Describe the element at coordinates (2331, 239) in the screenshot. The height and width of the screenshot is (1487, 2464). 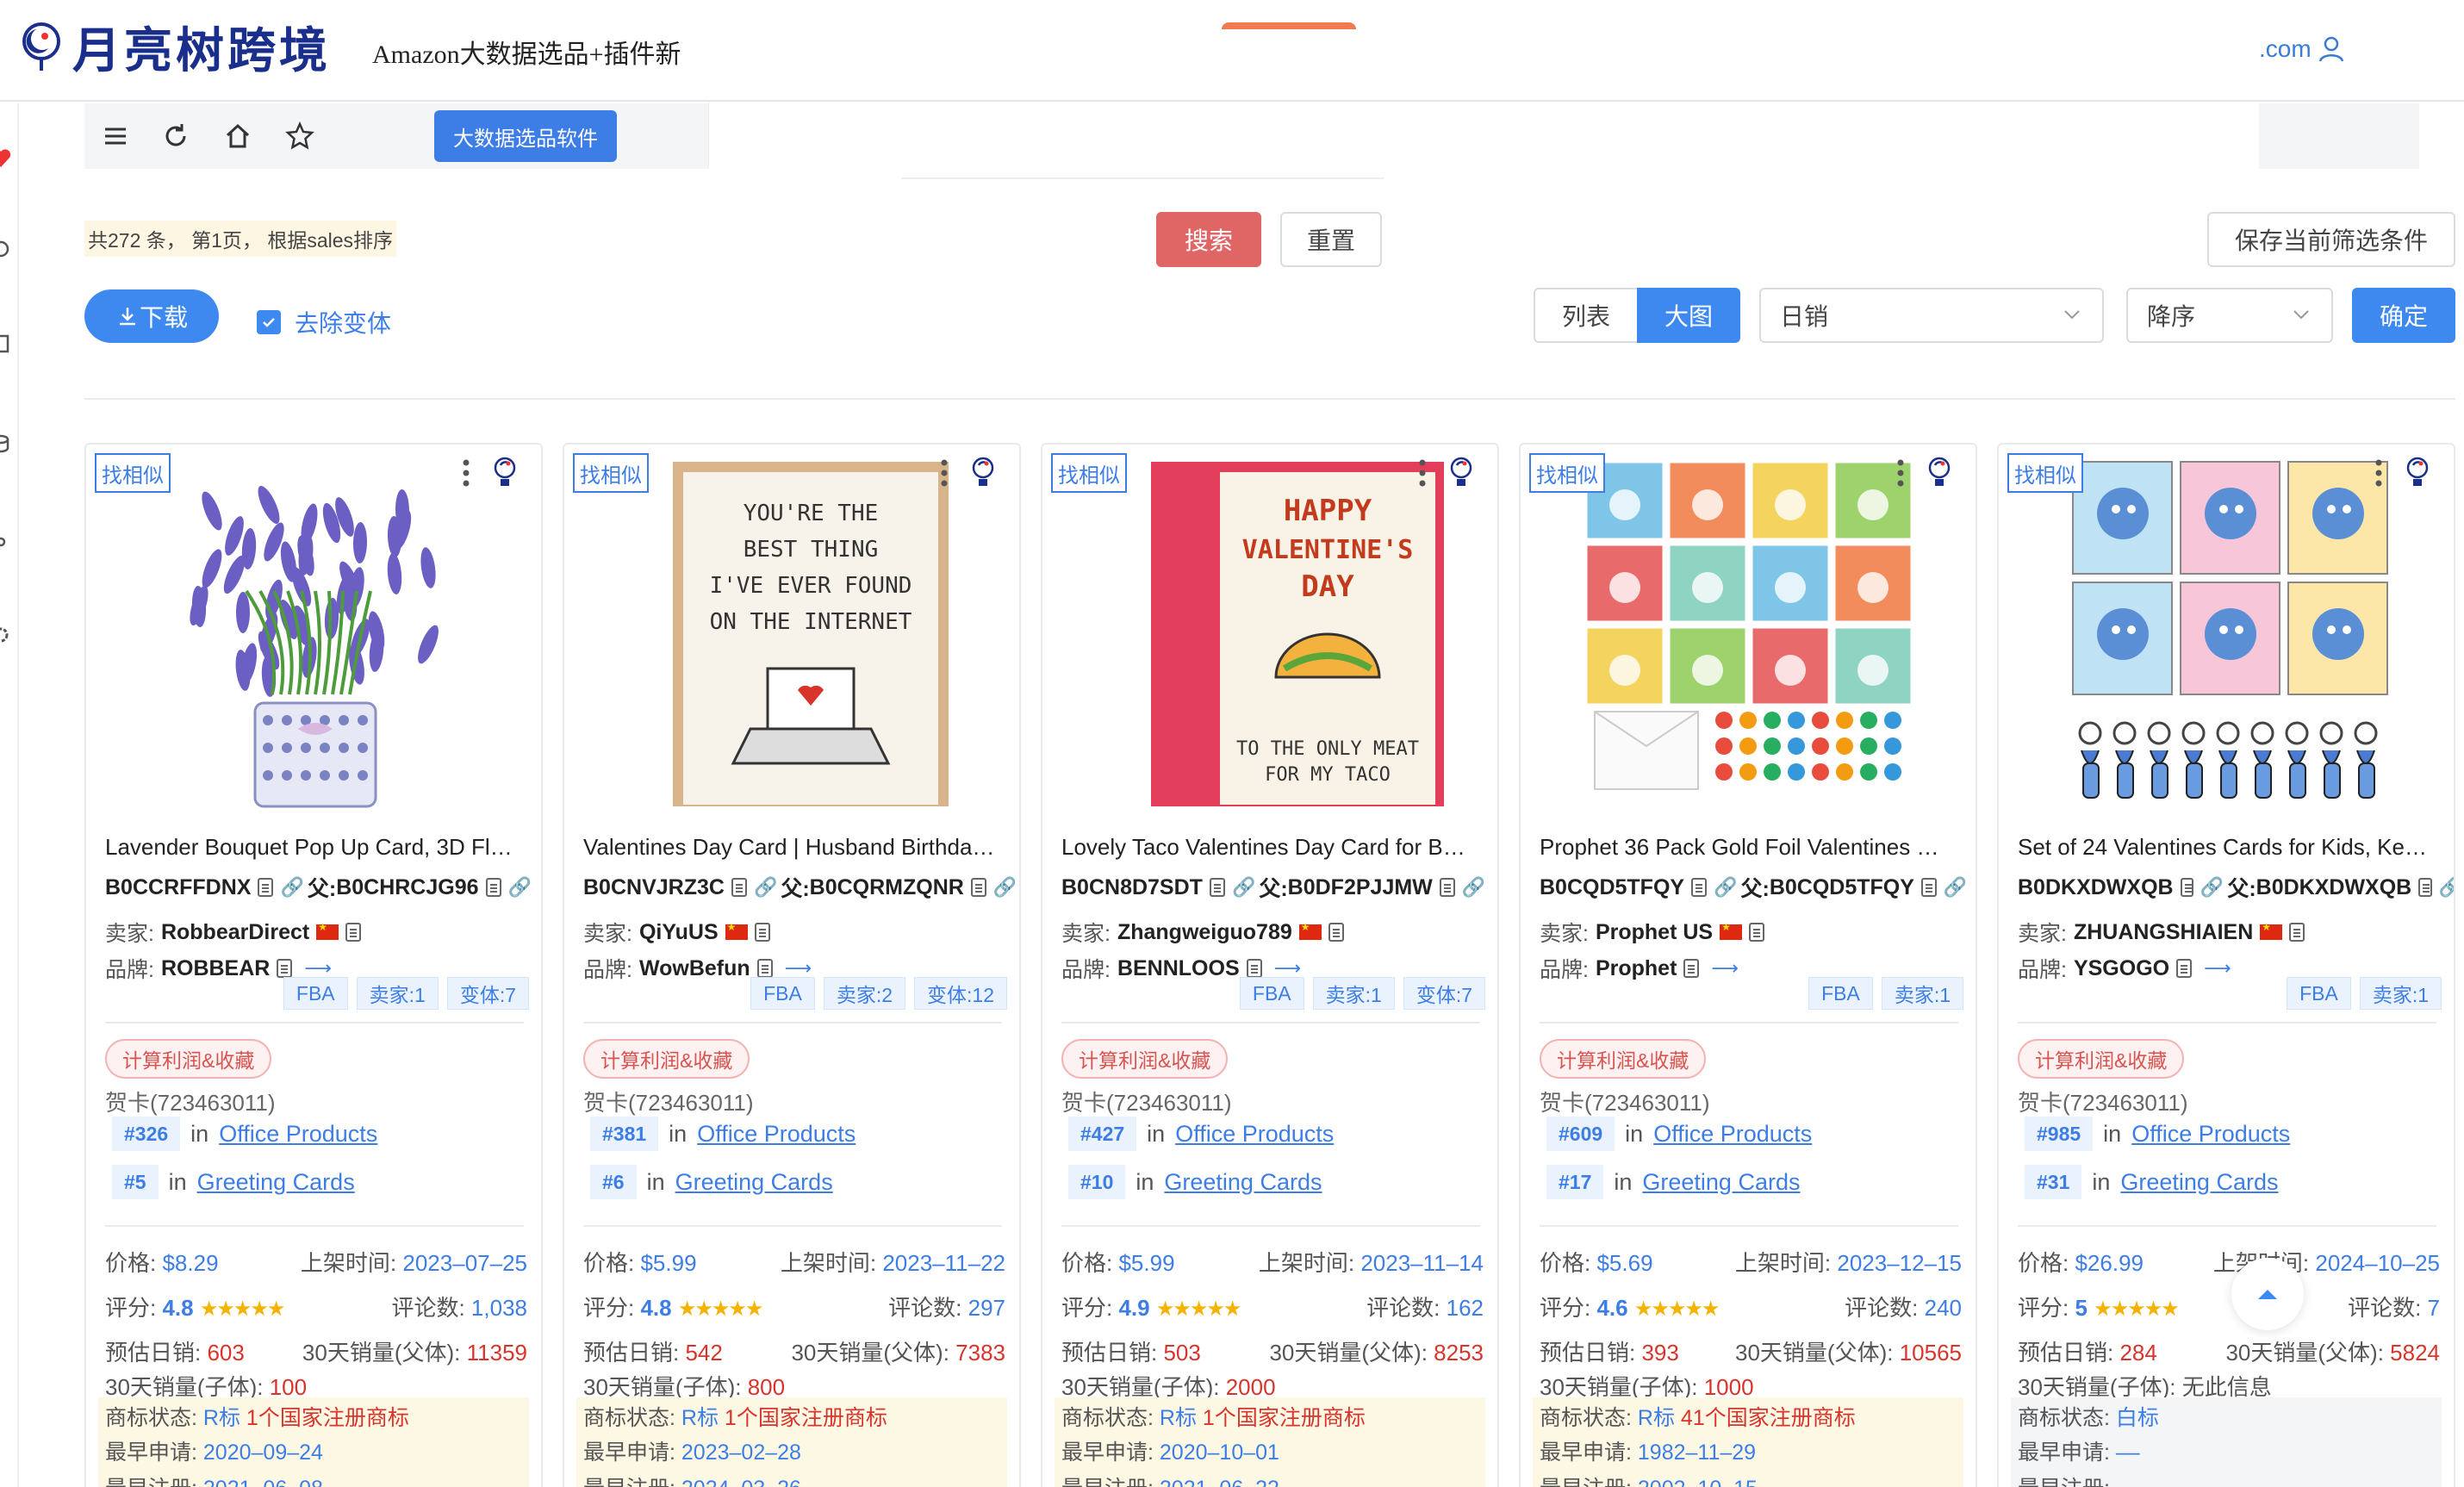
I see `save-filter-button: 保存当前筛选条件` at that location.